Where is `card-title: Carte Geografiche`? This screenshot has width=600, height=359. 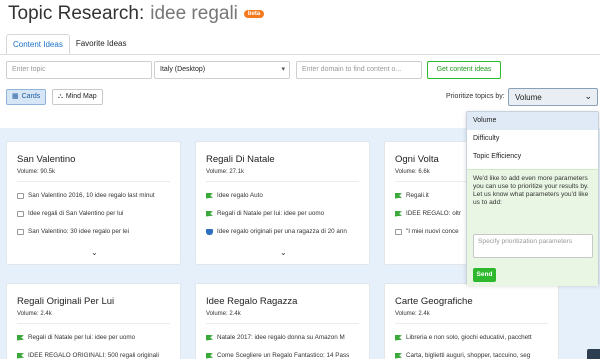 card-title: Carte Geografiche is located at coordinates (434, 301).